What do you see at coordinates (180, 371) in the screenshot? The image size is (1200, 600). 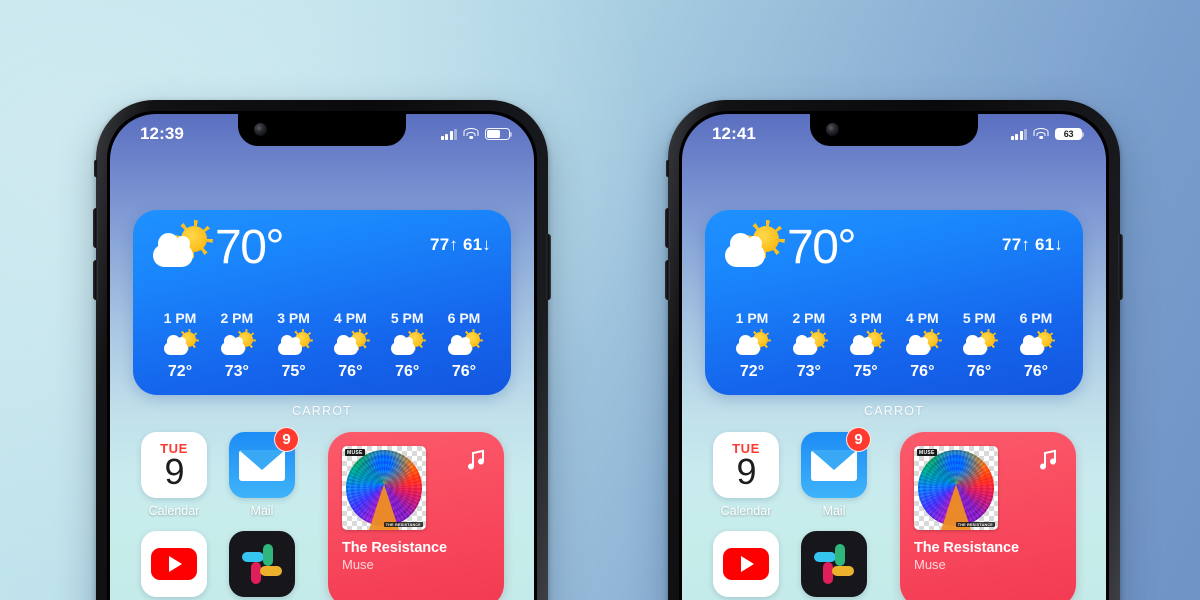 I see `hour-temp: 72°` at bounding box center [180, 371].